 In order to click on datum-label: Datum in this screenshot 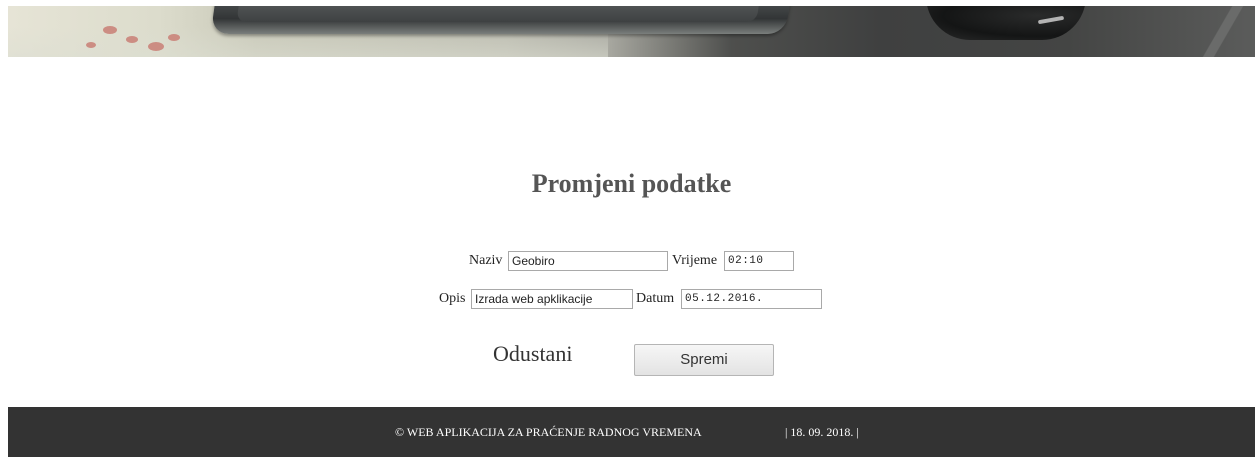, I will do `click(655, 298)`.